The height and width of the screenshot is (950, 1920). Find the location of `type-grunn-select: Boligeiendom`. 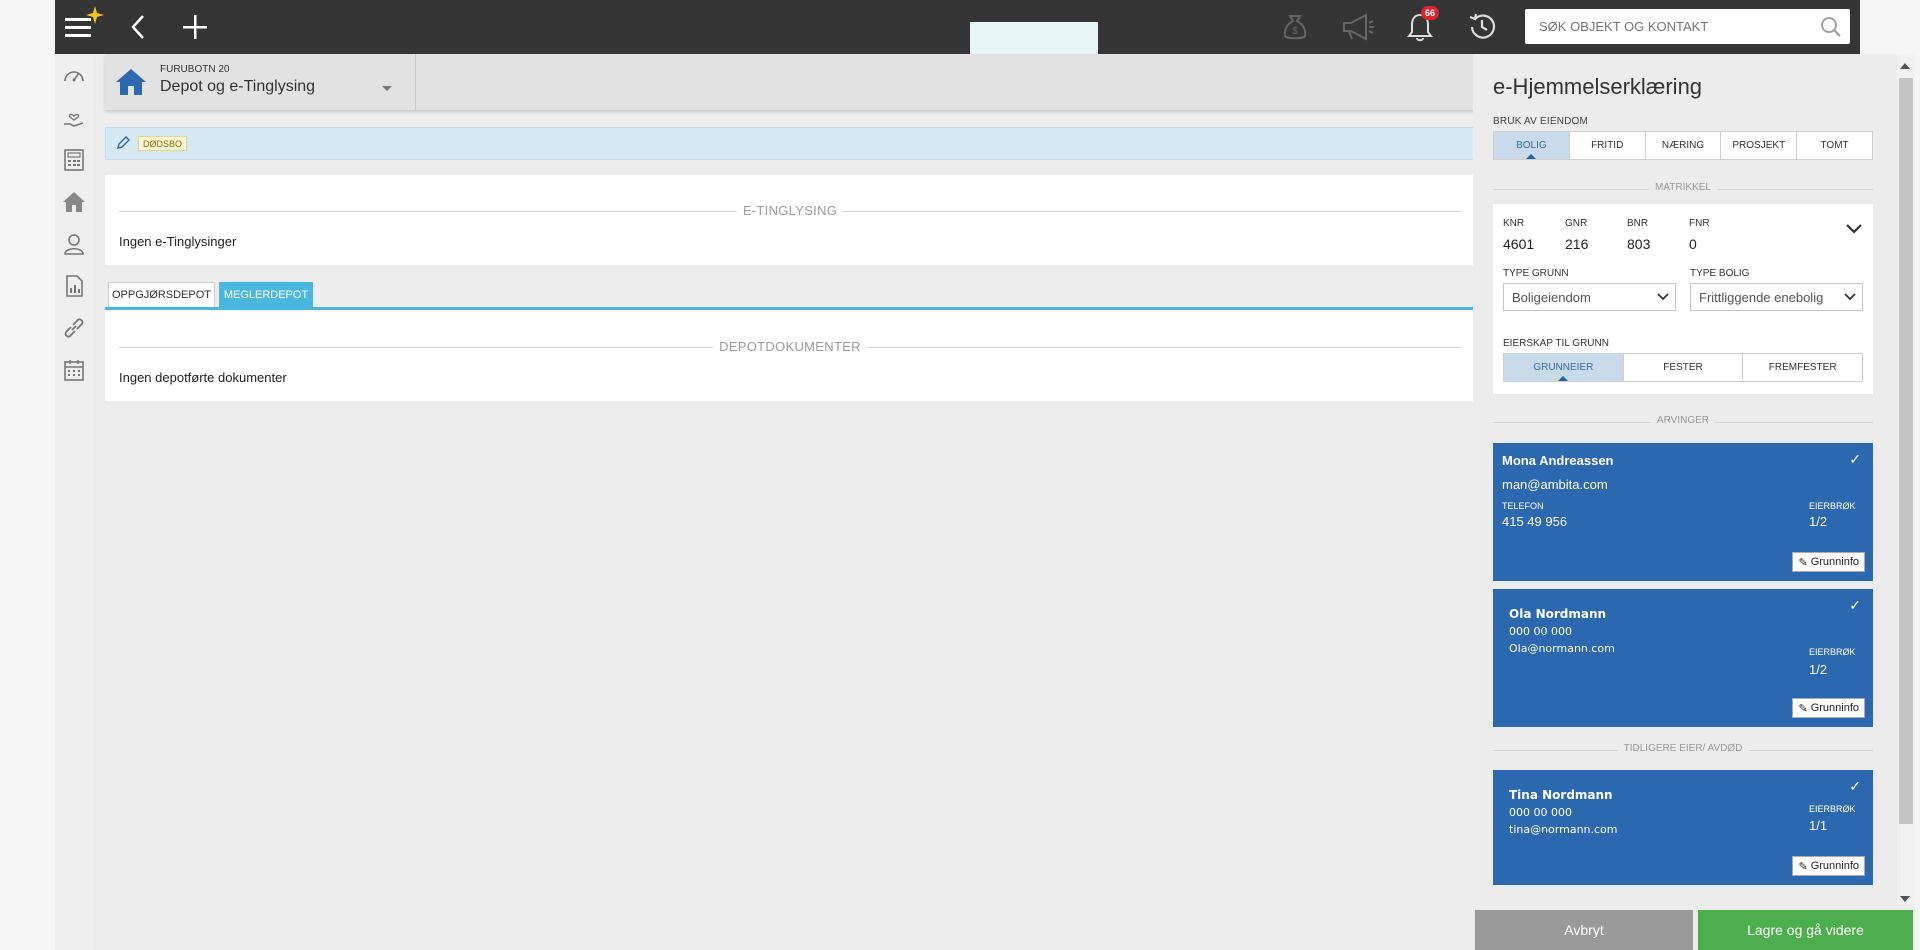

type-grunn-select: Boligeiendom is located at coordinates (1589, 297).